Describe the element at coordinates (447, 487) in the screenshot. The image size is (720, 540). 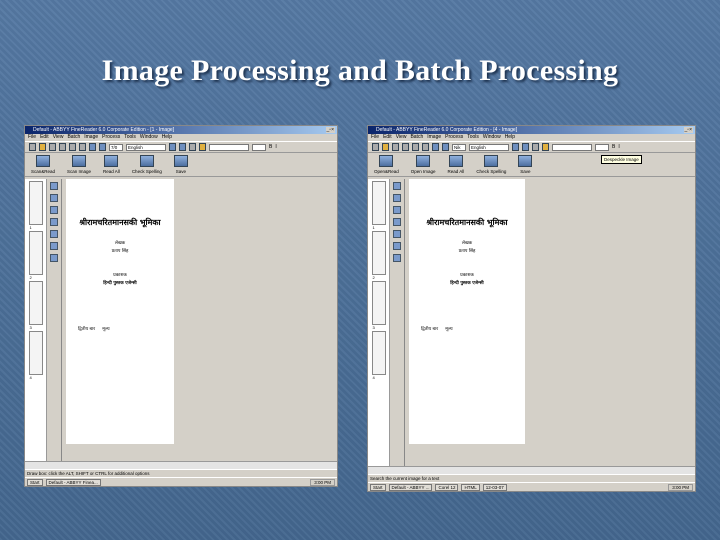
I see `taskbar-item: Corel 12` at that location.